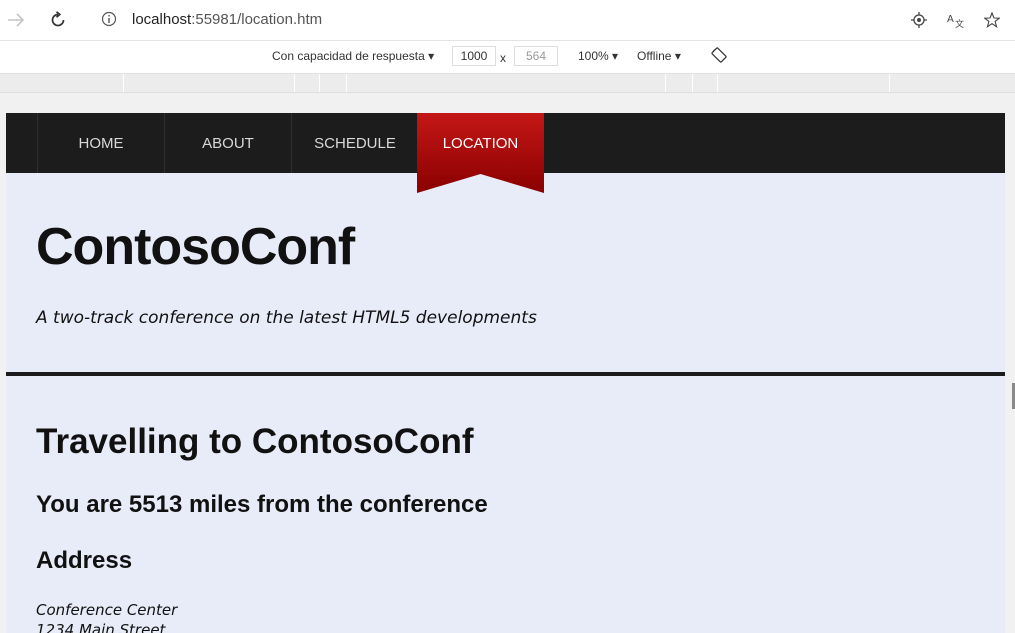  Describe the element at coordinates (992, 20) in the screenshot. I see `favorite-star-icon` at that location.